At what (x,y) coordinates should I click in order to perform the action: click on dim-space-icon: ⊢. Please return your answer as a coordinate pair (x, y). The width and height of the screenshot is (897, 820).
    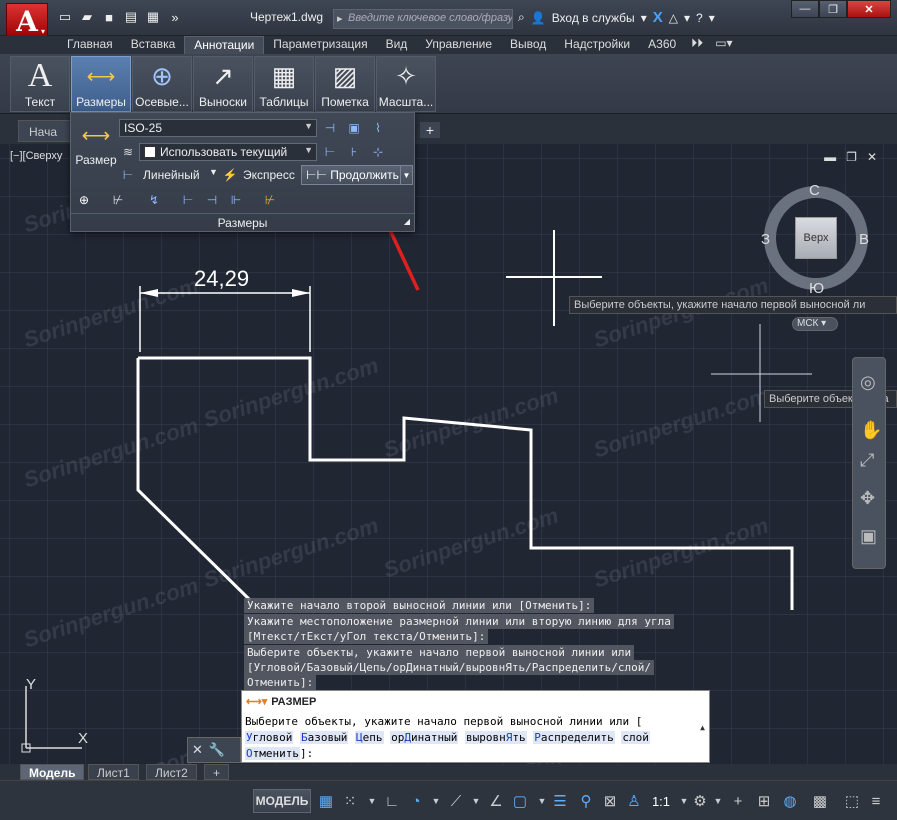
    Looking at the image, I should click on (330, 152).